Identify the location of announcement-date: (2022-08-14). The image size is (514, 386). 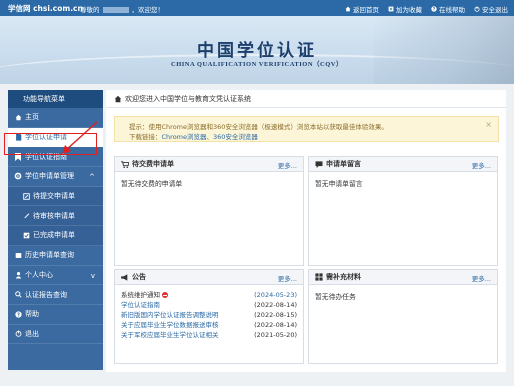
(275, 325).